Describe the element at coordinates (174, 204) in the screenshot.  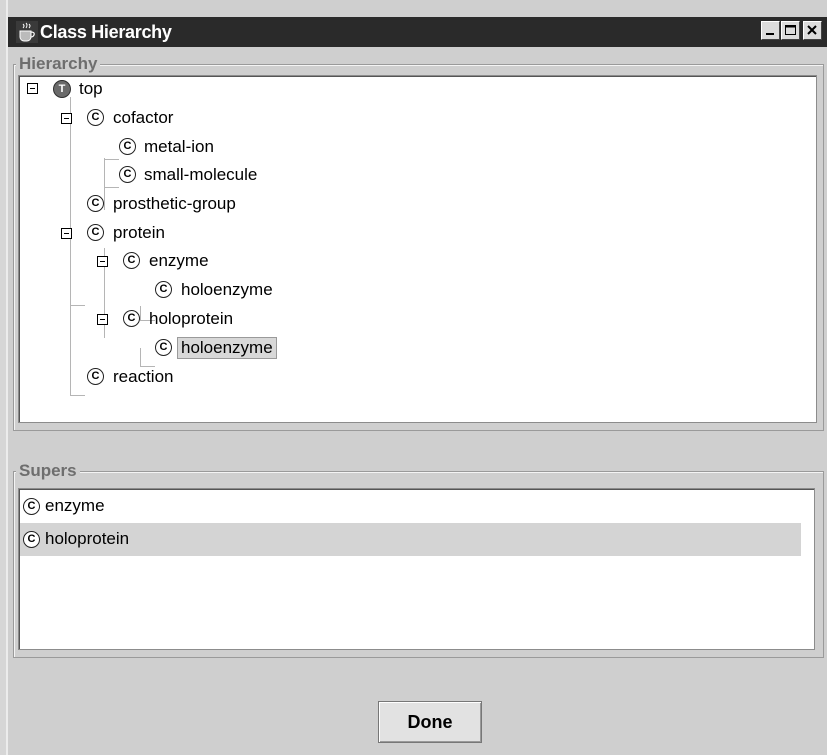
I see `tree-node-prosthetic-group: prosthetic-group` at that location.